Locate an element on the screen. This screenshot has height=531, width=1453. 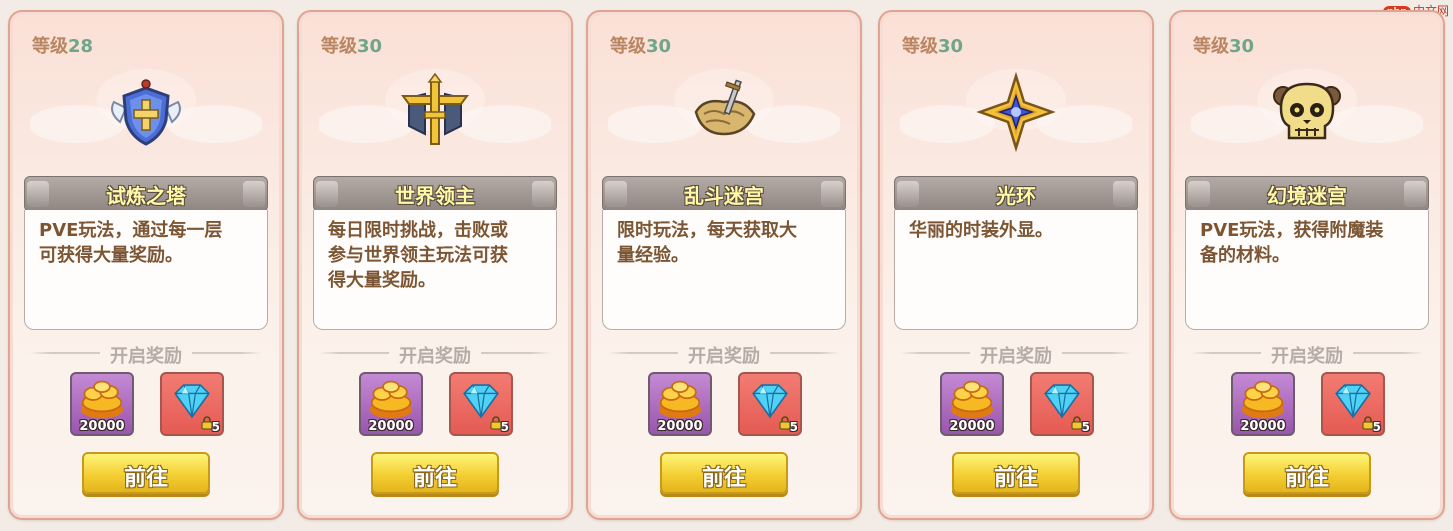
card-title: 乱斗迷宫 is located at coordinates (724, 196).